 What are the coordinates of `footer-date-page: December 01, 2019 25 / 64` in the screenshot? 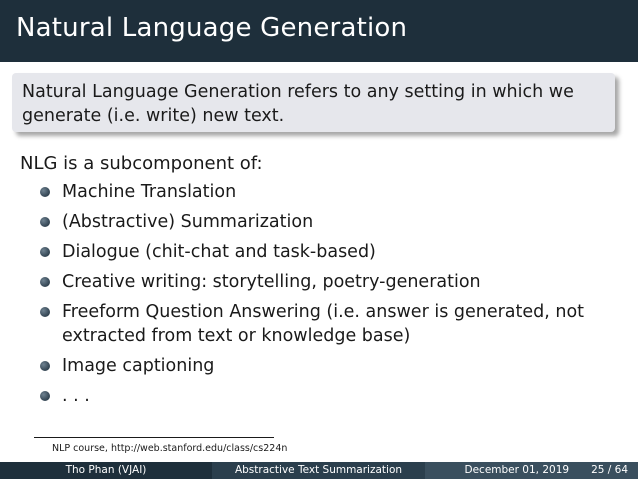 It's located at (531, 470).